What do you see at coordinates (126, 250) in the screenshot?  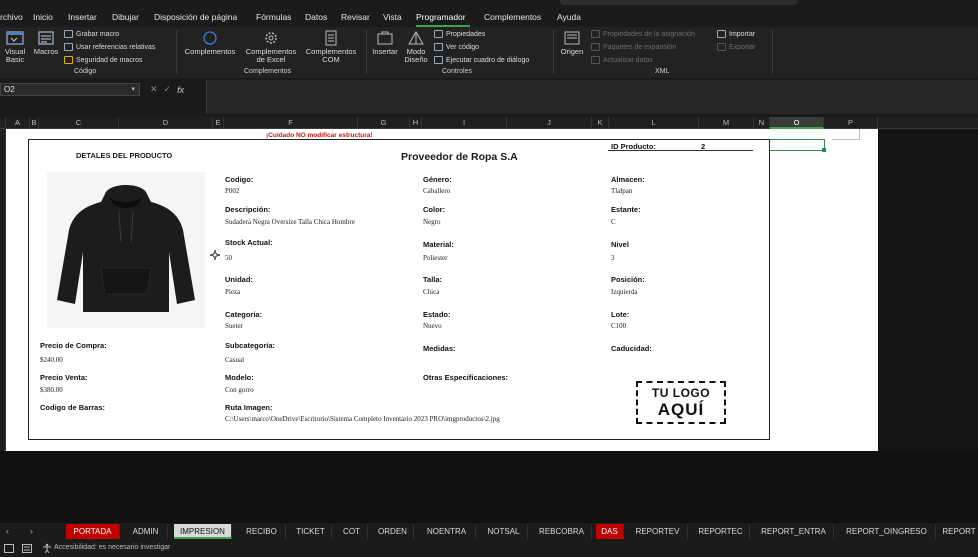 I see `product-image` at bounding box center [126, 250].